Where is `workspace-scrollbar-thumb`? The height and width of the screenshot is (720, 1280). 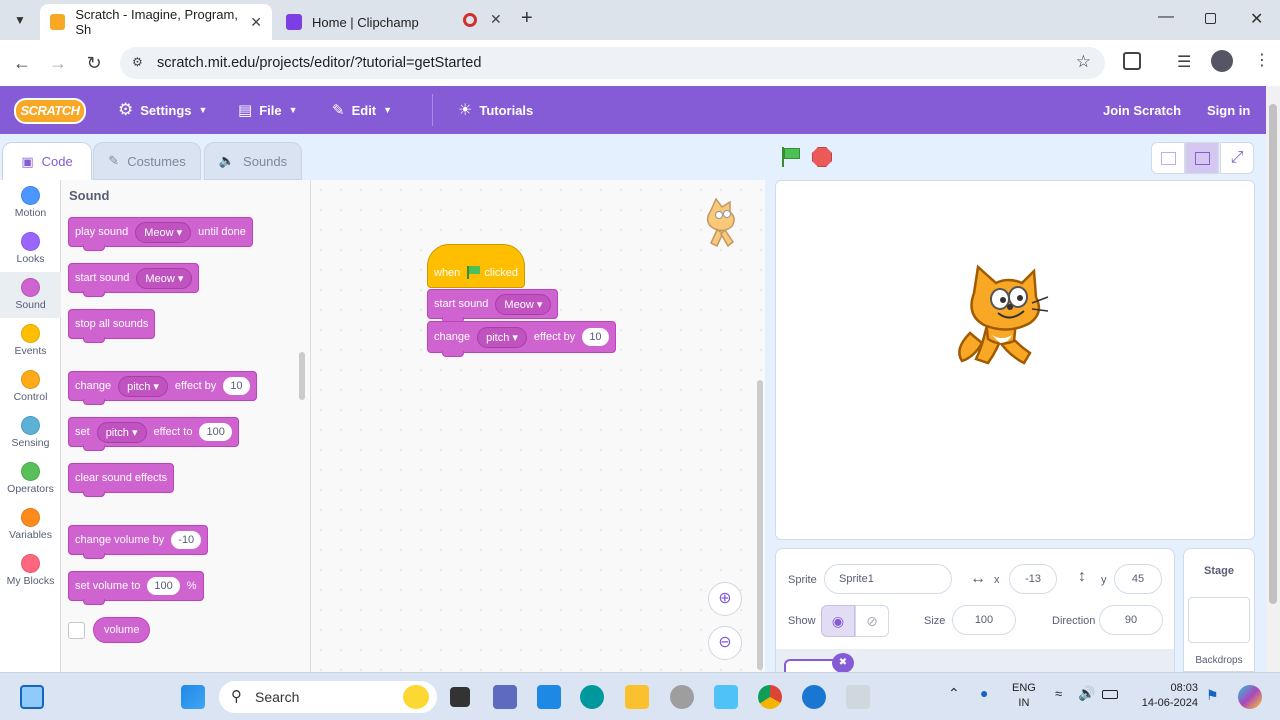
workspace-scrollbar-thumb is located at coordinates (760, 525).